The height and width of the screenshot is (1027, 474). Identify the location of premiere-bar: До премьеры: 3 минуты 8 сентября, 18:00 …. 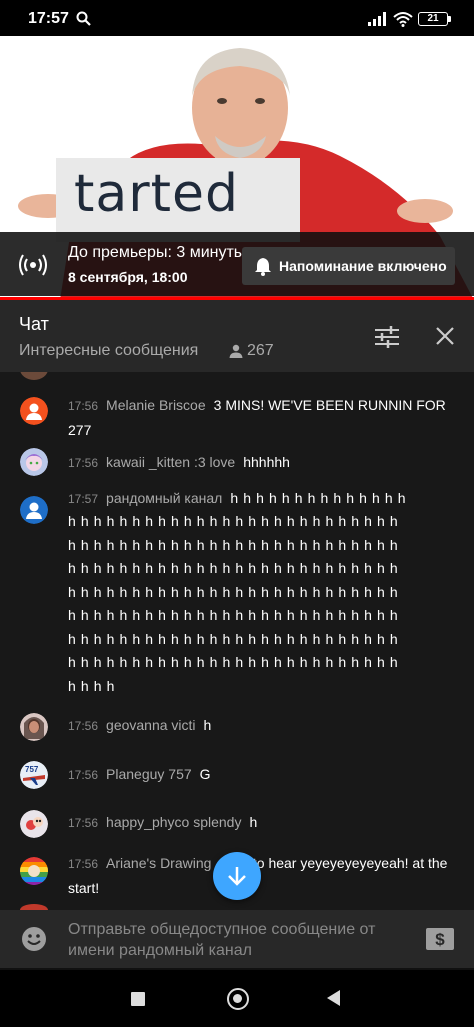
(237, 264).